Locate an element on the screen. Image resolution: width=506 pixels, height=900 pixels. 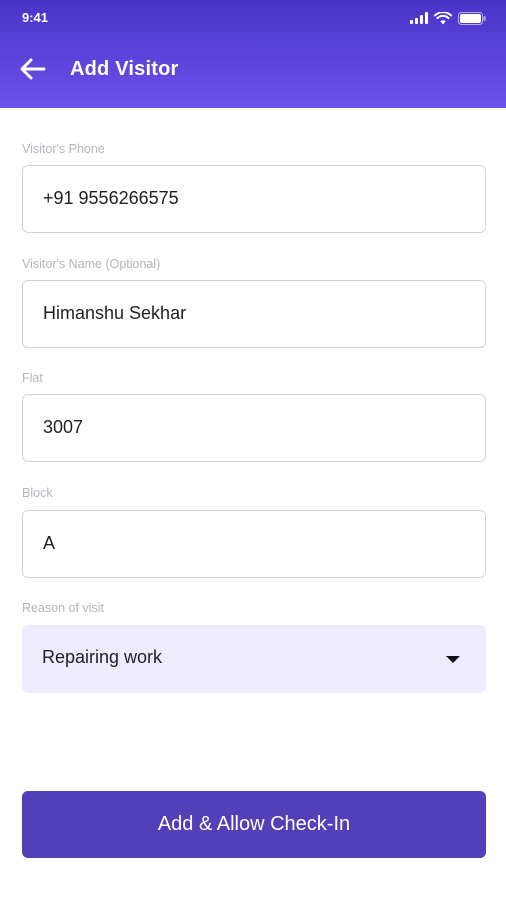
phone-field: +91 9556266575 is located at coordinates (254, 199).